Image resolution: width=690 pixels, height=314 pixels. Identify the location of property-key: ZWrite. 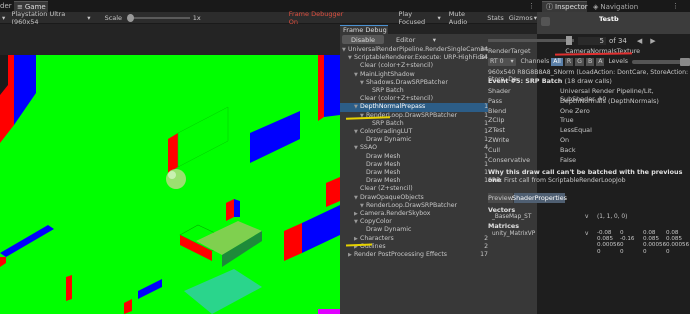
(499, 140).